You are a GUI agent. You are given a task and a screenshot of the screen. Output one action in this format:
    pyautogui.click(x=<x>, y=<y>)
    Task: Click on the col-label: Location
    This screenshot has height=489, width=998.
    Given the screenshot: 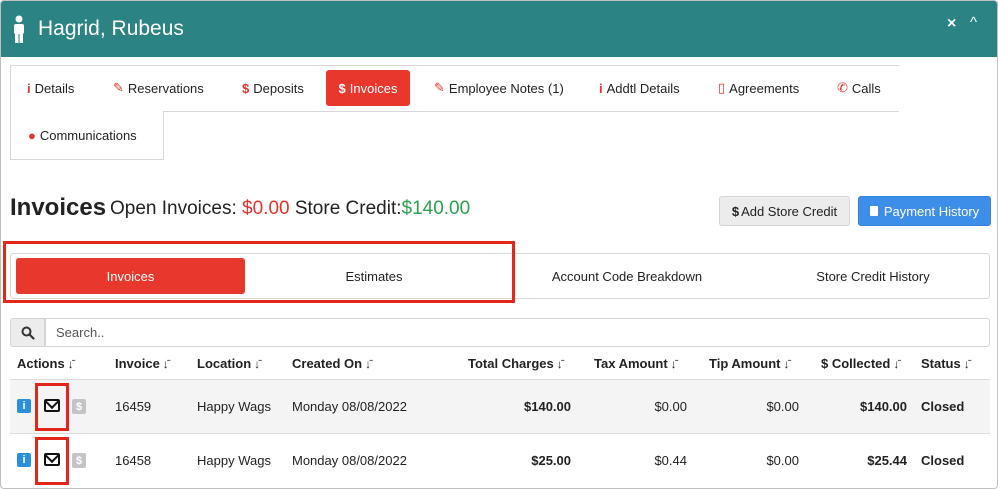 What is the action you would take?
    pyautogui.click(x=224, y=363)
    